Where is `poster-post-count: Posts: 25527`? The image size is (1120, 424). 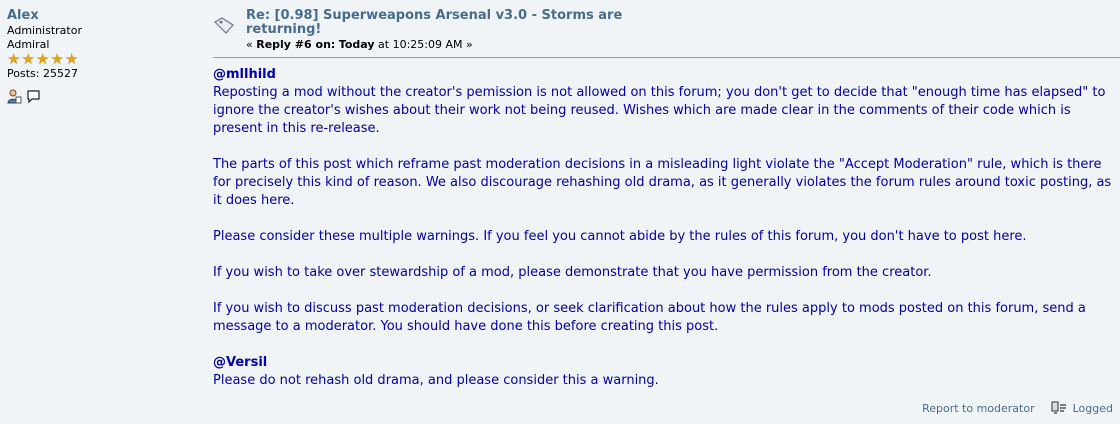
poster-post-count: Posts: 25527 is located at coordinates (42, 73).